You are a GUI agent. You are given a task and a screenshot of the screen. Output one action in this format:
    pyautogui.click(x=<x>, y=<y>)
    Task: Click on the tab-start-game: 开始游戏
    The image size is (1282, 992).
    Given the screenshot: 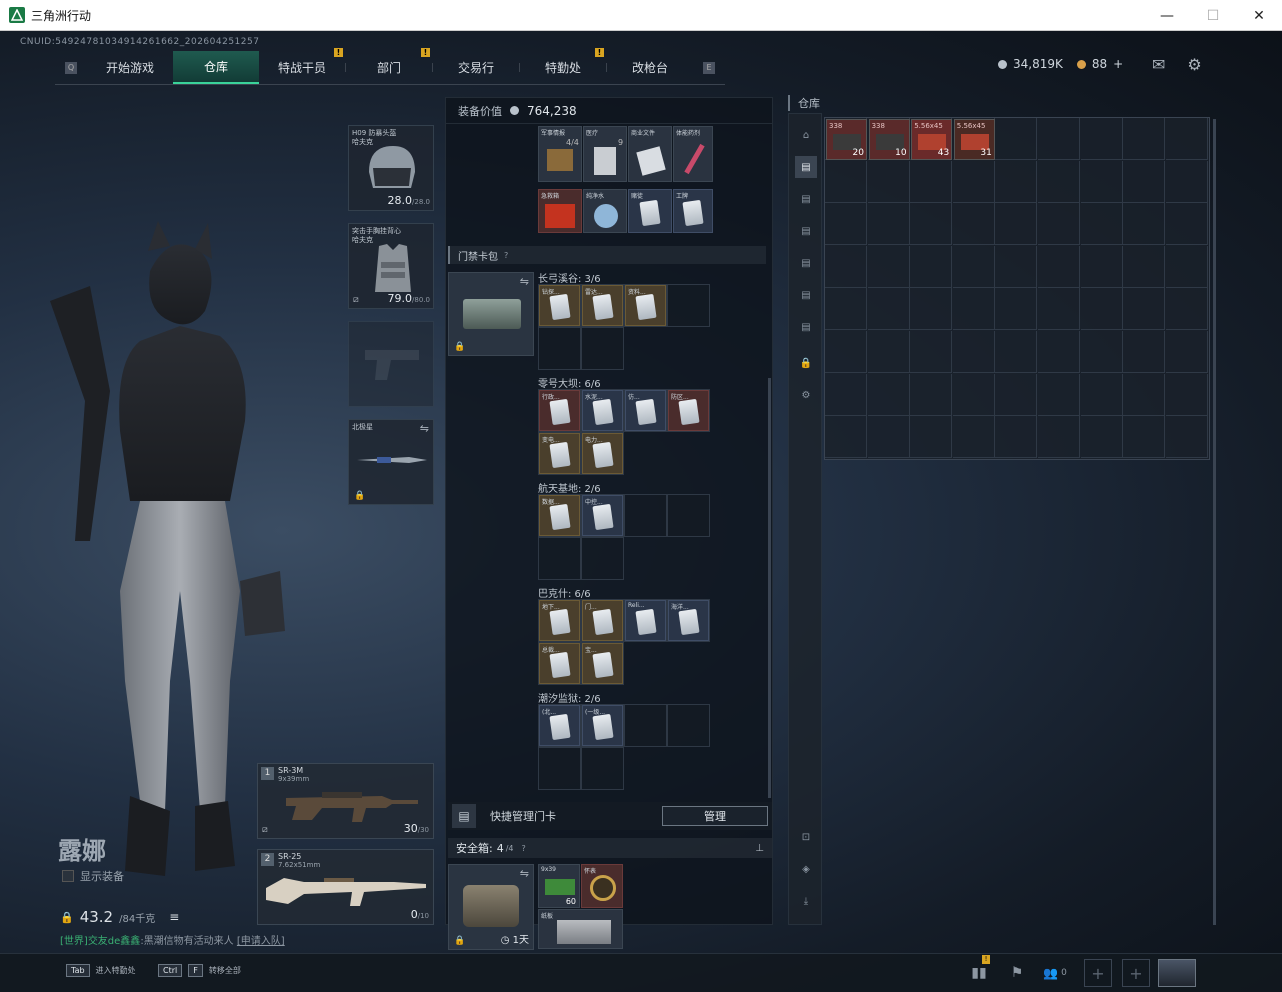 What is the action you would take?
    pyautogui.click(x=130, y=67)
    